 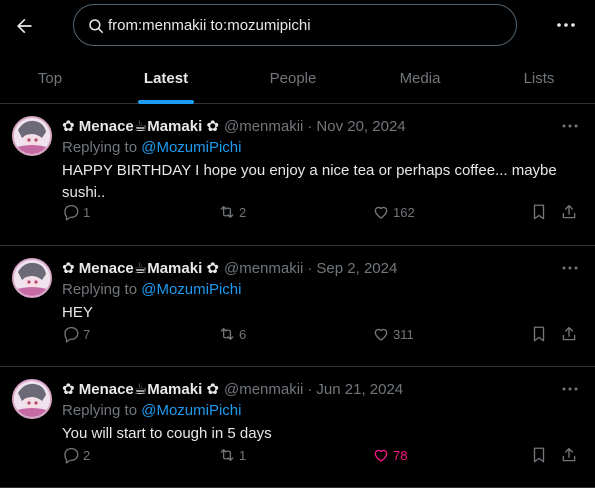 I want to click on tweet-date: Sep 2, 2024, so click(x=356, y=268).